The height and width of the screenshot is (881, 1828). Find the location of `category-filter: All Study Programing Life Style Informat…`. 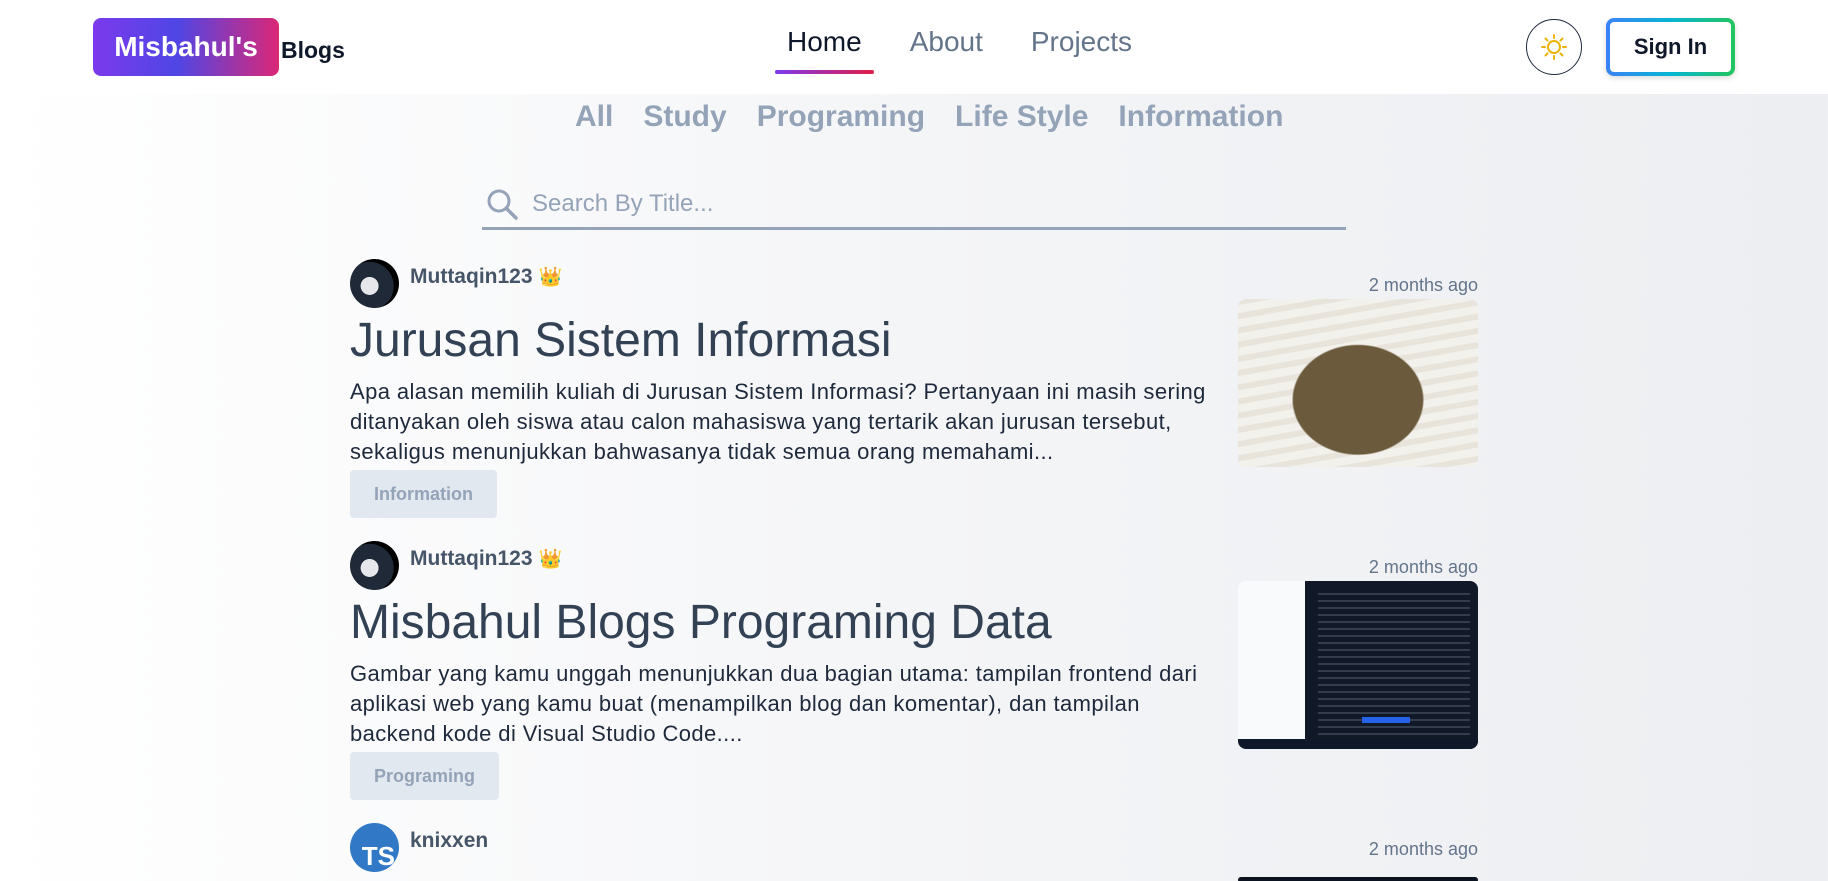

category-filter: All Study Programing Life Style Informat… is located at coordinates (929, 117).